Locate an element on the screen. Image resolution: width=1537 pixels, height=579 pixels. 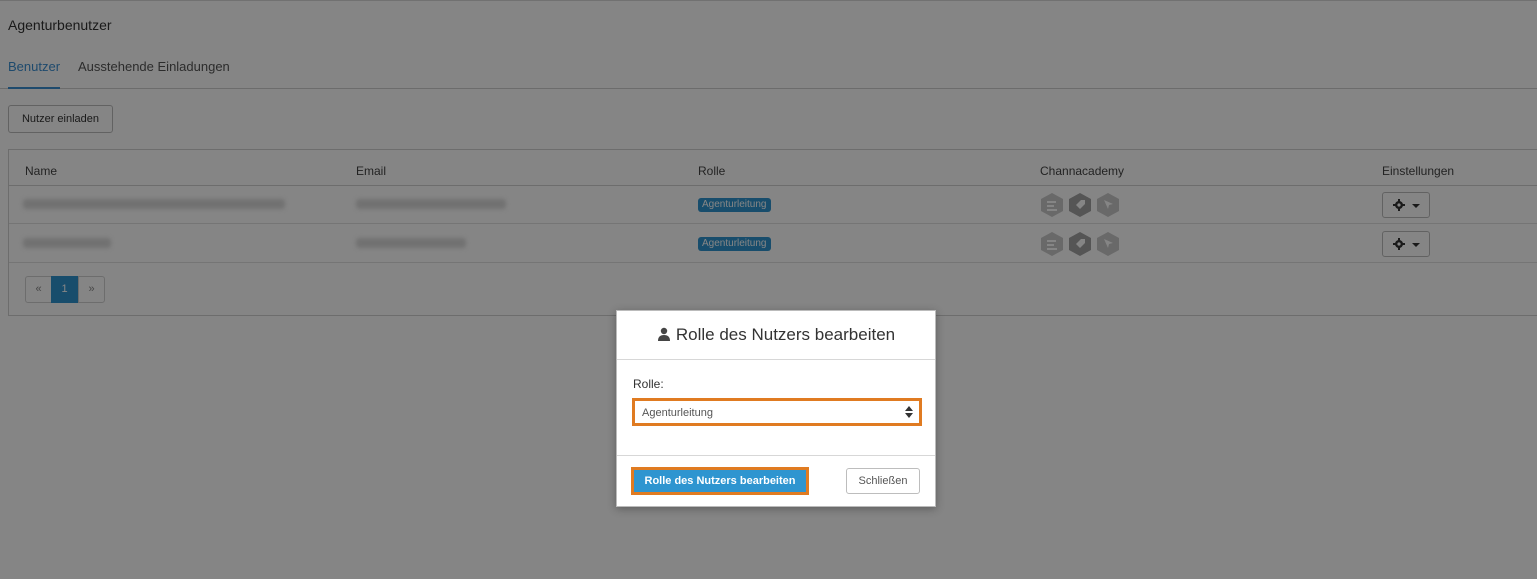
modal-header: Rolle des Nutzers bearbeiten is located at coordinates (776, 335).